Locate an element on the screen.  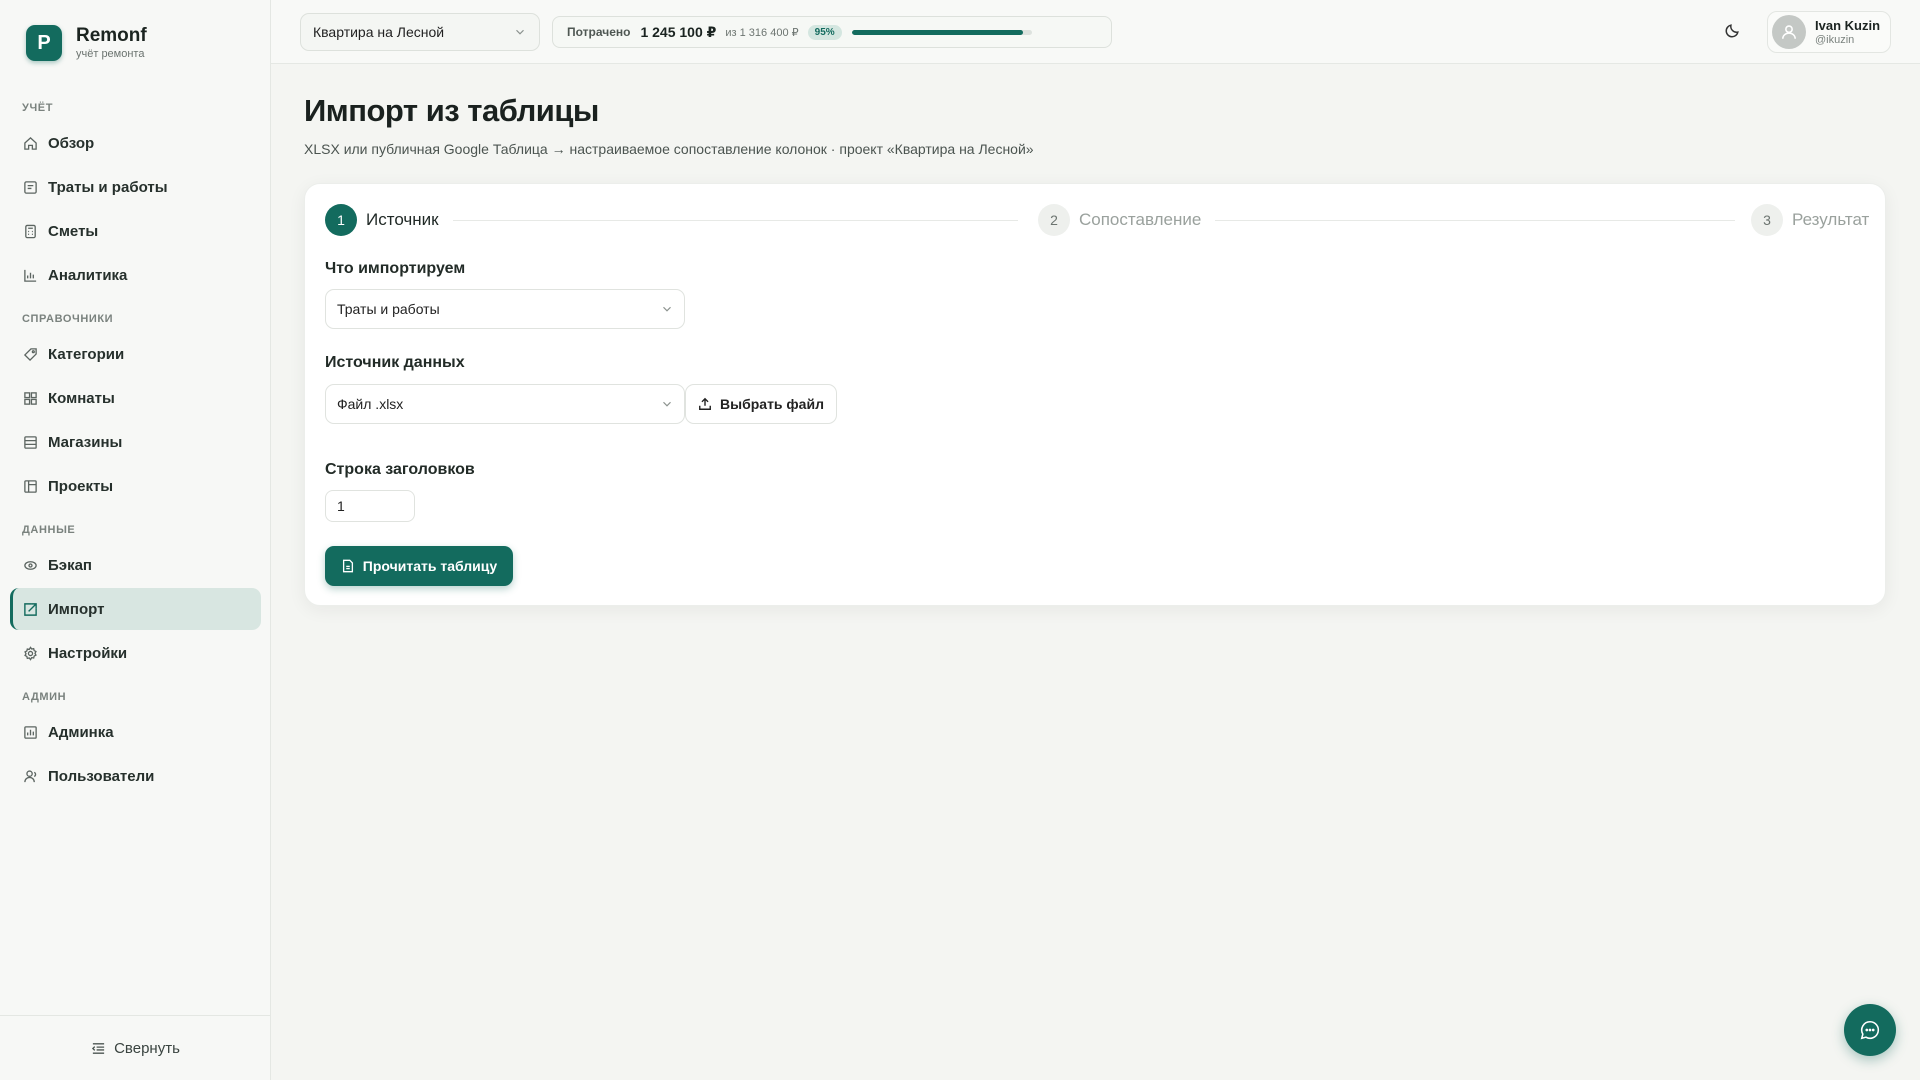
budget-spent: 1 245 100 ₽ is located at coordinates (678, 31).